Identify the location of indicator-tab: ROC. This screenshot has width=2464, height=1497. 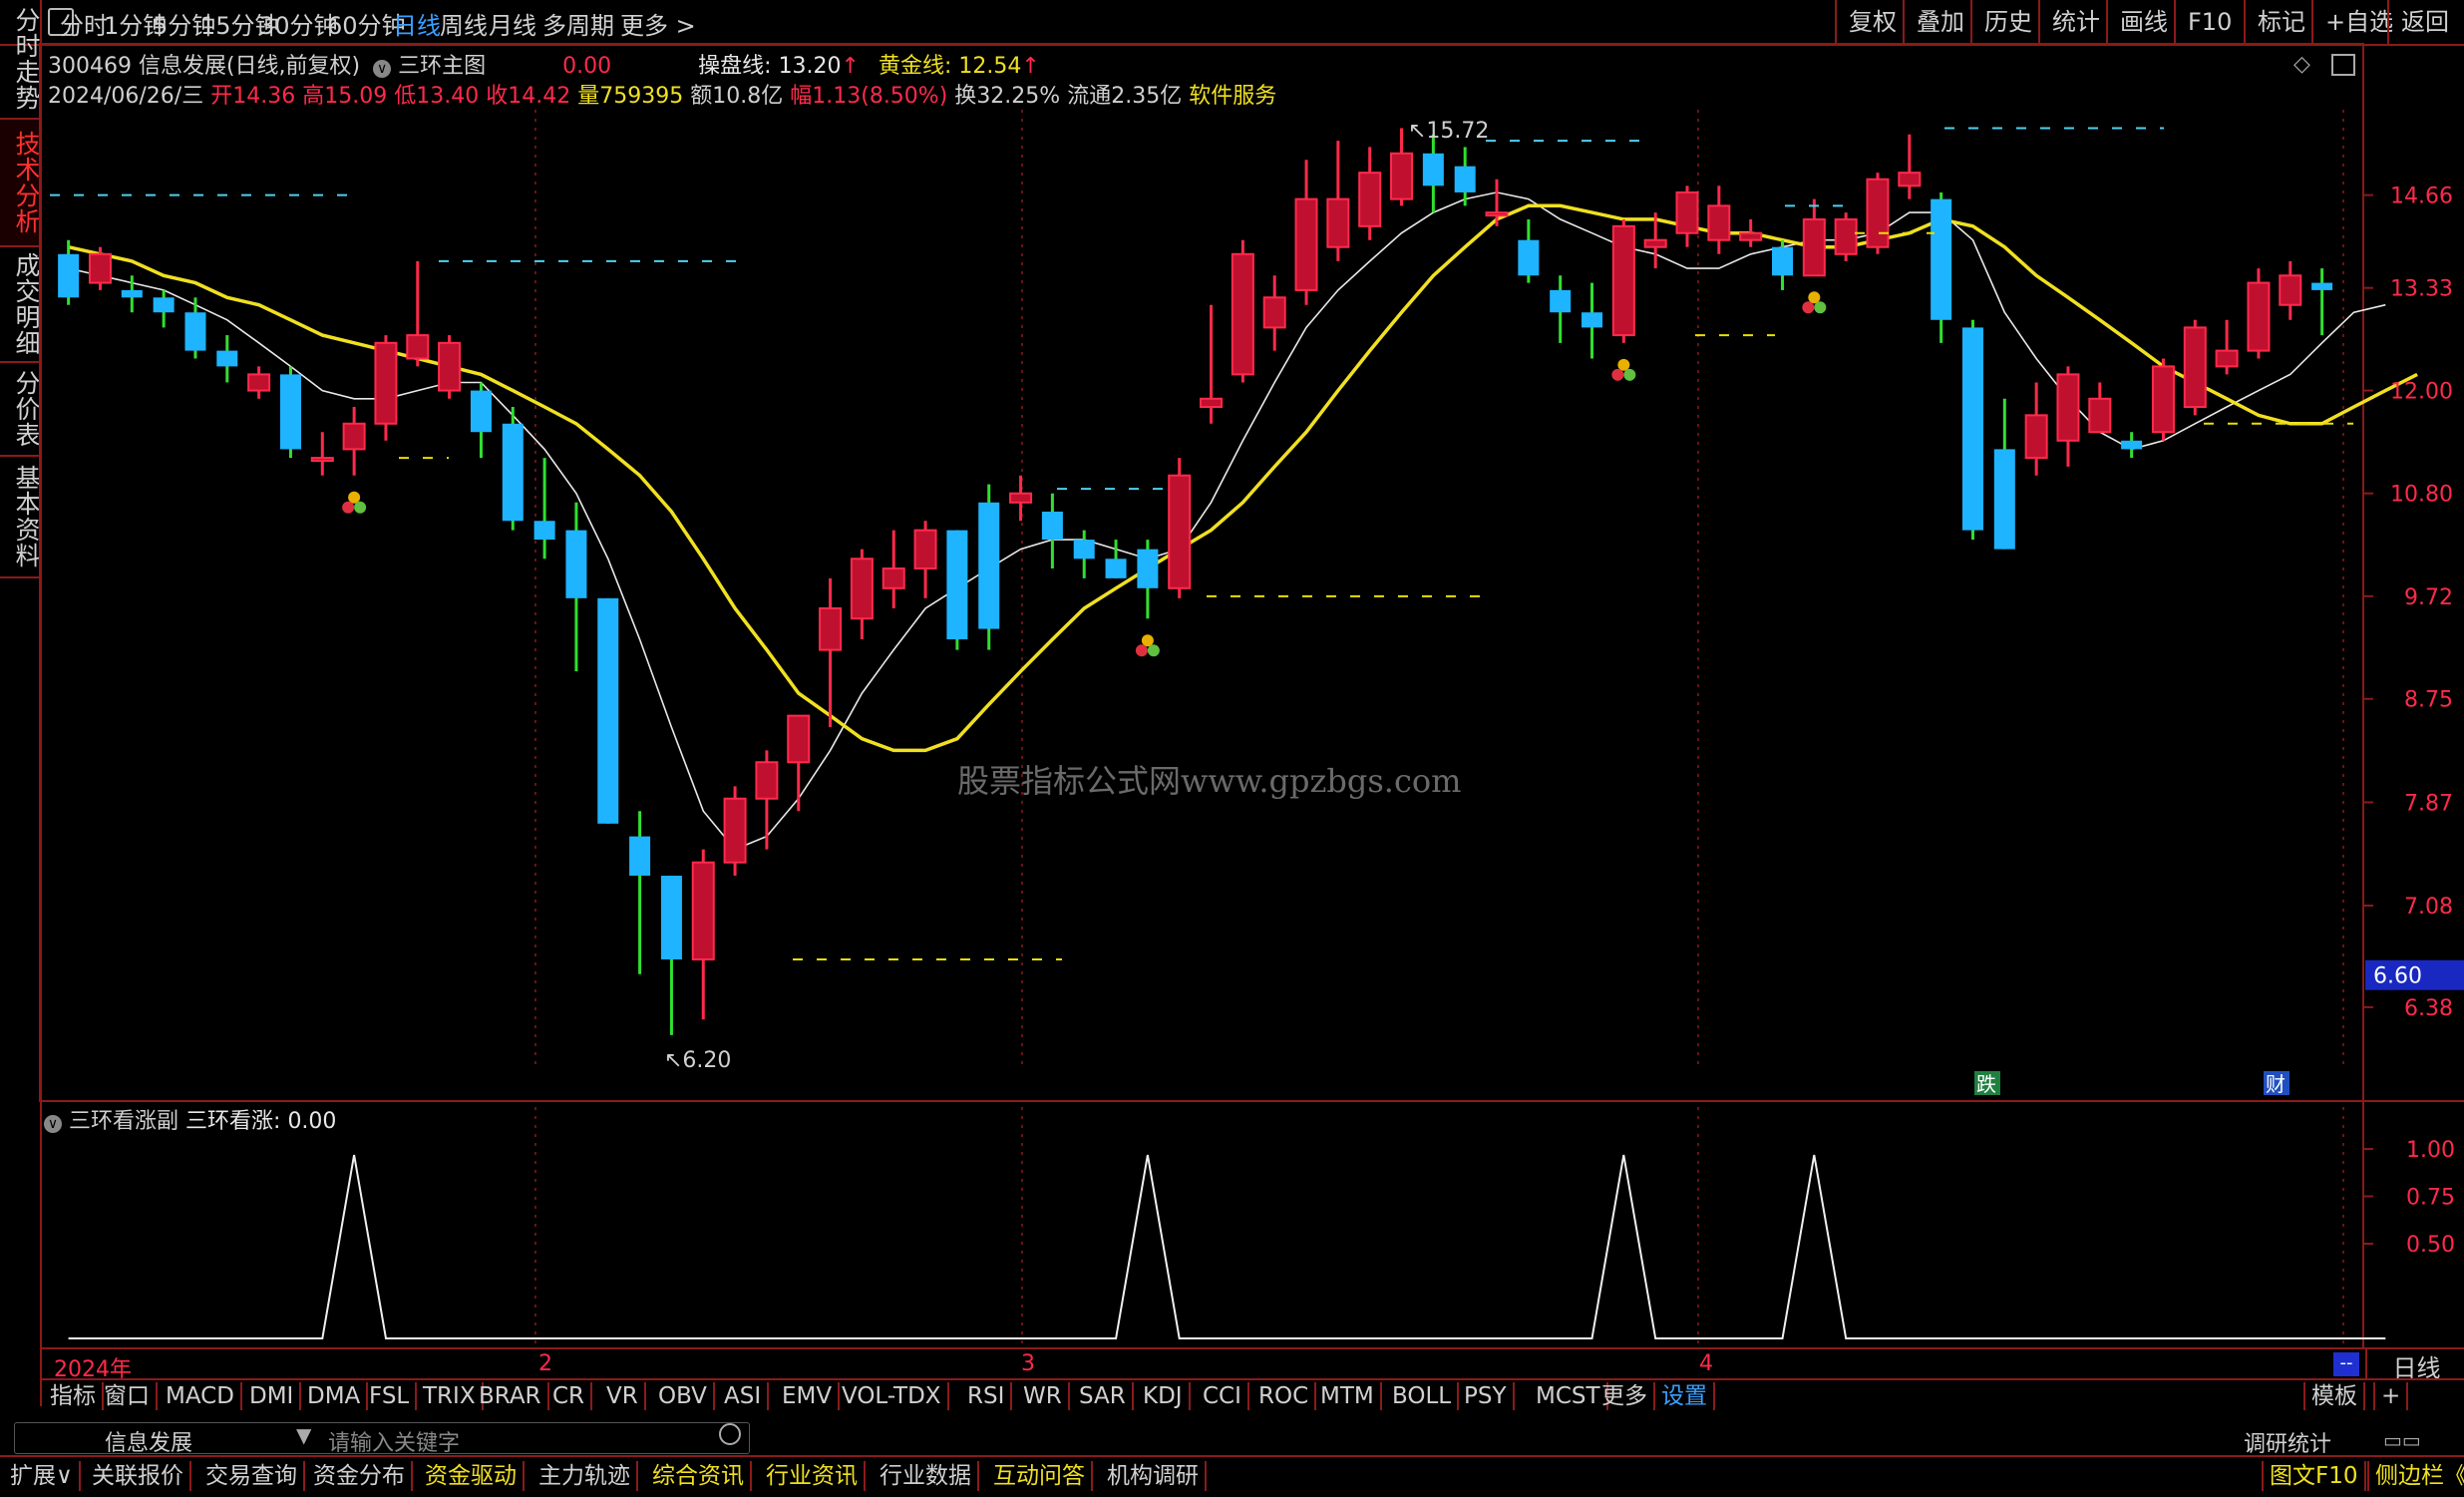
(1284, 1396).